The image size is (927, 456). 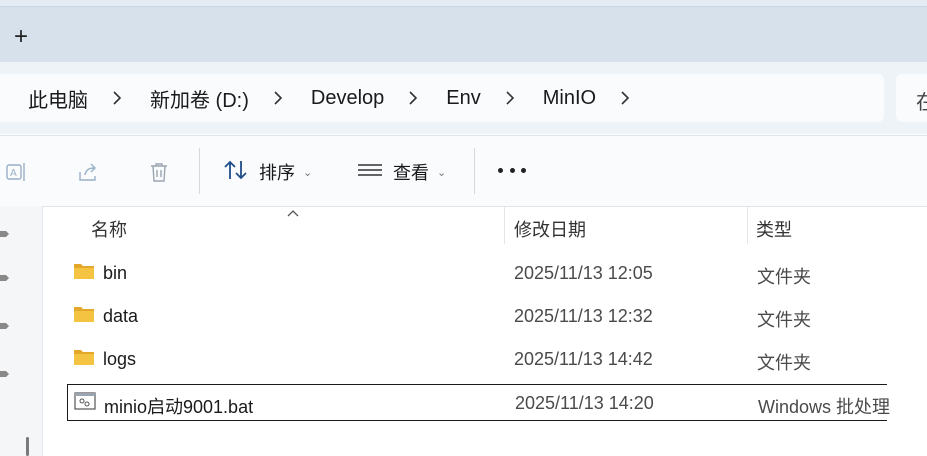 What do you see at coordinates (921, 103) in the screenshot?
I see `search-placeholder: 在` at bounding box center [921, 103].